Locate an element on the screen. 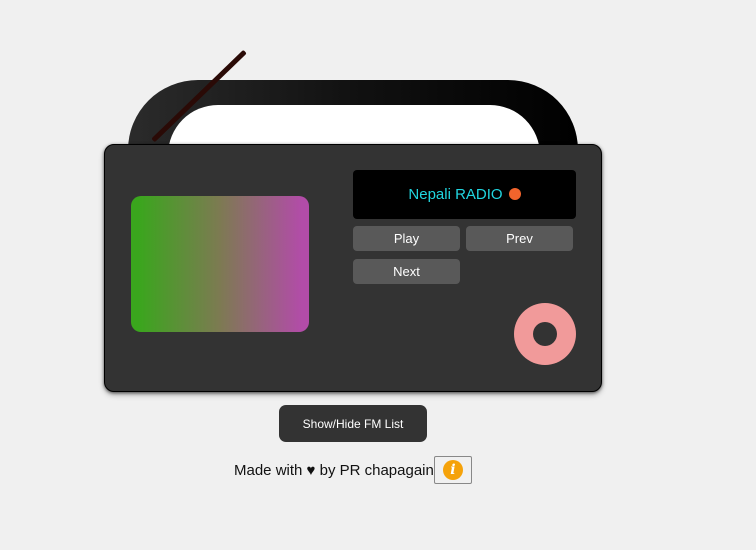  radio-display: Nepali RADIO is located at coordinates (464, 194).